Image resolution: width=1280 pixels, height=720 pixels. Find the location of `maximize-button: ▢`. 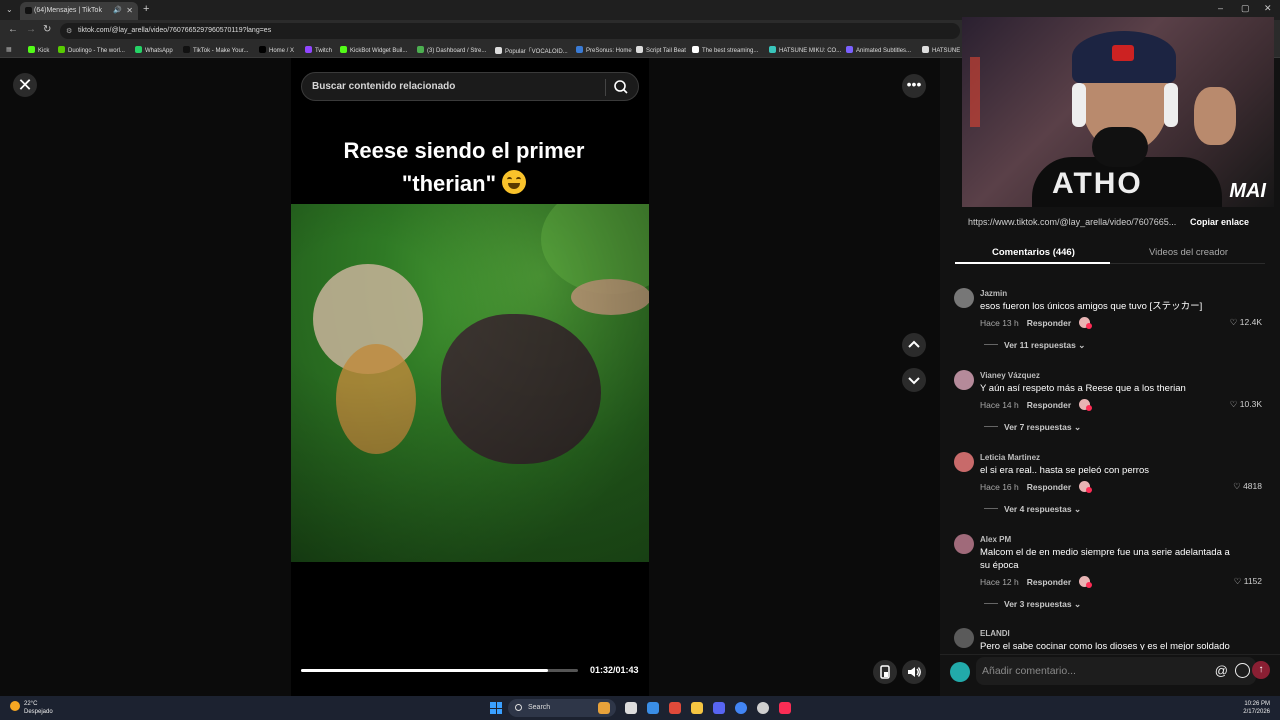

maximize-button: ▢ is located at coordinates (1245, 8).